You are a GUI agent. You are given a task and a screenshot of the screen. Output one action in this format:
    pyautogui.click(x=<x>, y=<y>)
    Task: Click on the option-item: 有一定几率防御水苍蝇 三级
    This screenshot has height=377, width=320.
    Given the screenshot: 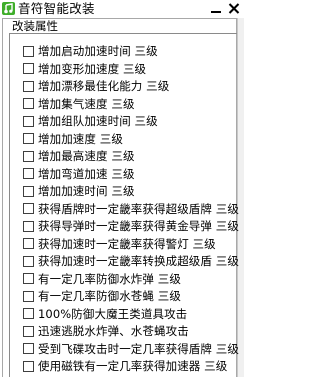 What is the action you would take?
    pyautogui.click(x=102, y=296)
    